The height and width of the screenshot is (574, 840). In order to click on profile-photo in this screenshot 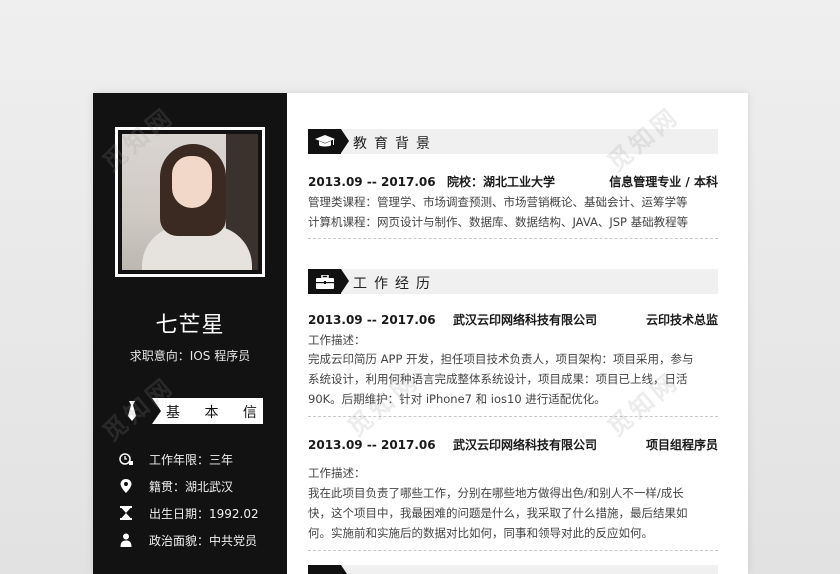, I will do `click(190, 202)`.